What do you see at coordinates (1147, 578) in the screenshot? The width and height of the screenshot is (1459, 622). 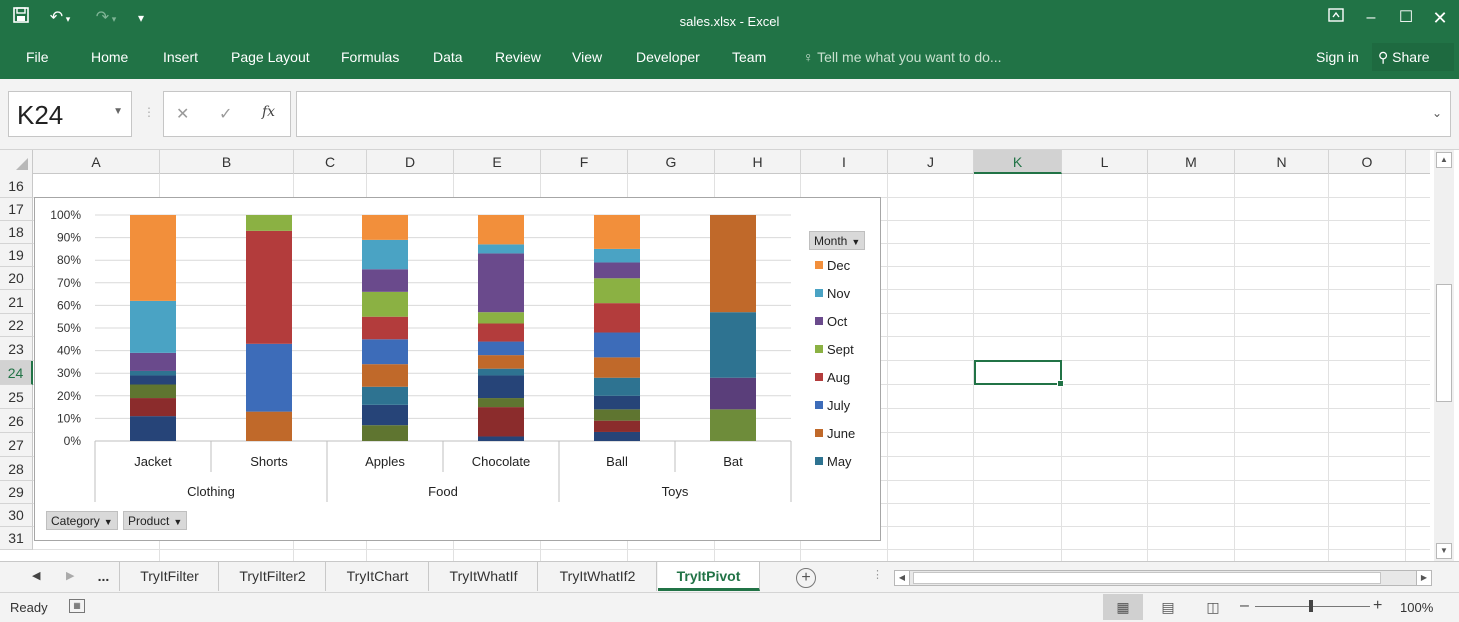 I see `horizontal-scroll-thumb` at bounding box center [1147, 578].